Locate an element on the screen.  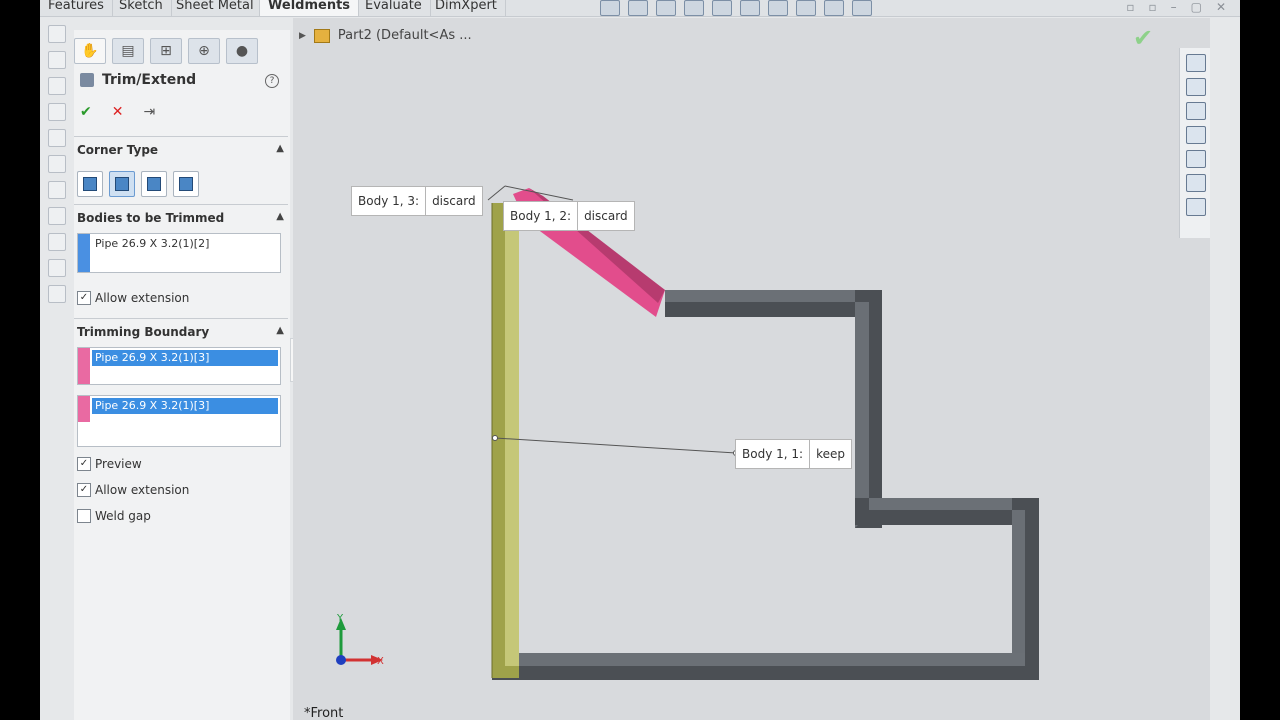
window-controls: ▫ ▫ – ▢ ✕ is located at coordinates (1176, 7).